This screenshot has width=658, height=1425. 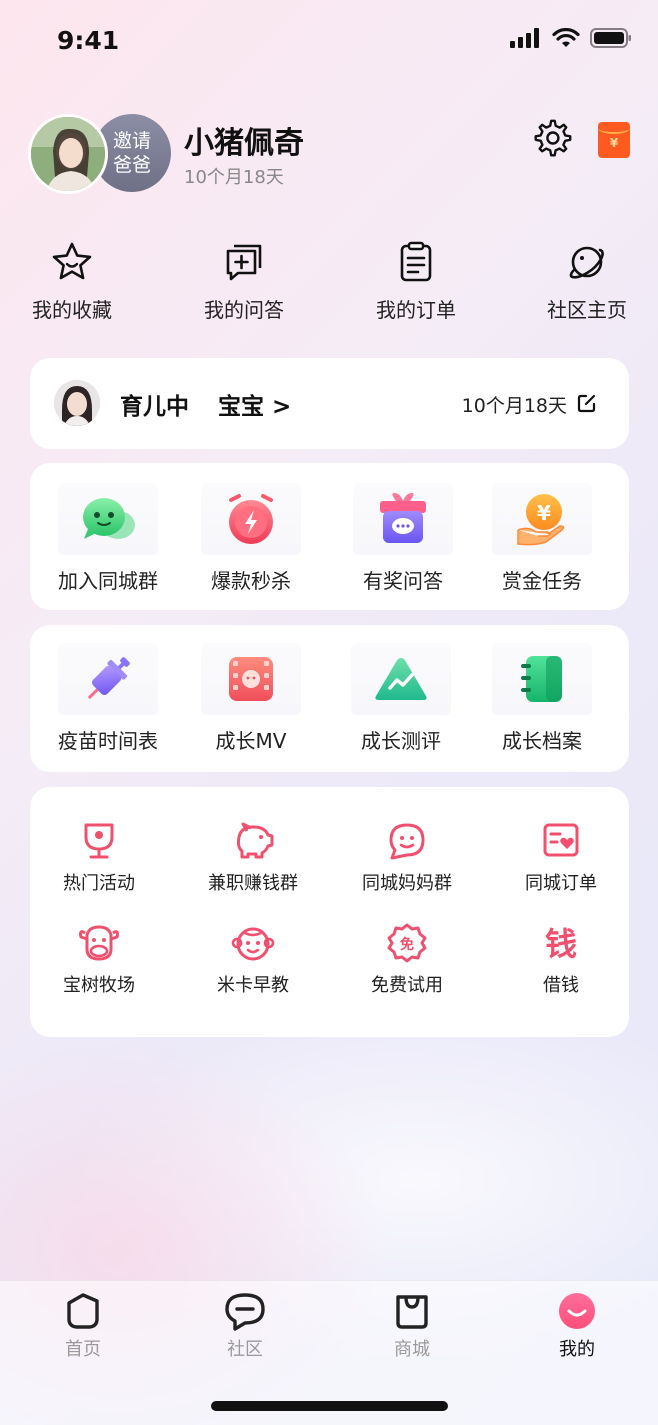 I want to click on trophy-icon, so click(x=99, y=841).